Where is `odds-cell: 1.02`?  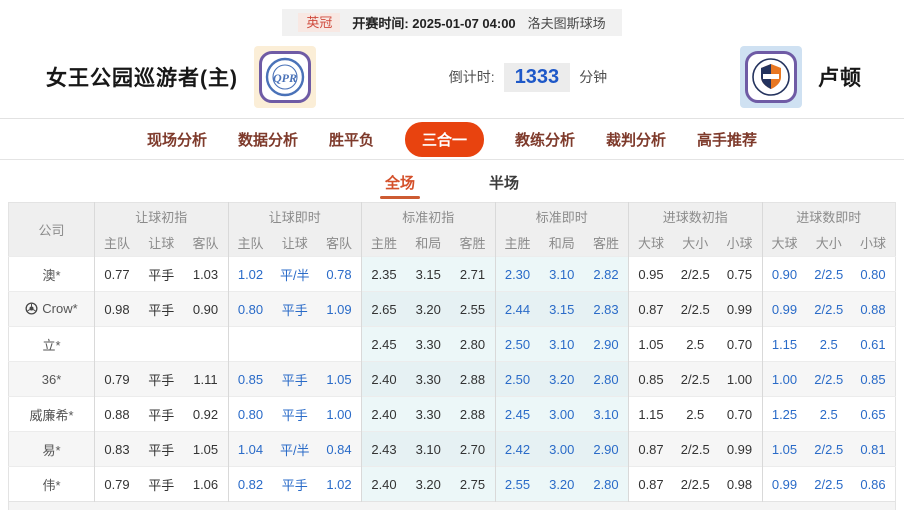 odds-cell: 1.02 is located at coordinates (250, 274).